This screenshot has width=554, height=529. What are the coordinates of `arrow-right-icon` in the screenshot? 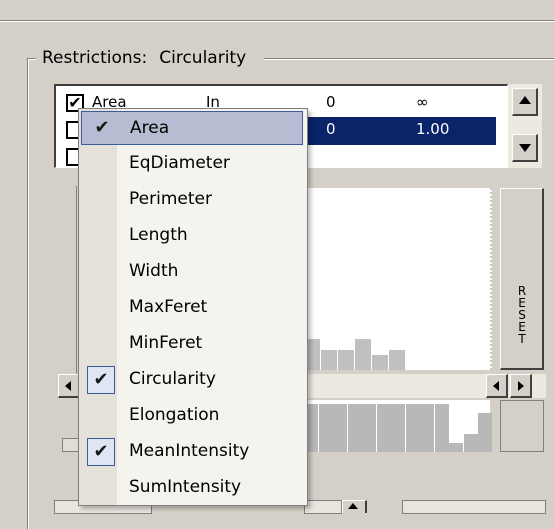 It's located at (521, 386).